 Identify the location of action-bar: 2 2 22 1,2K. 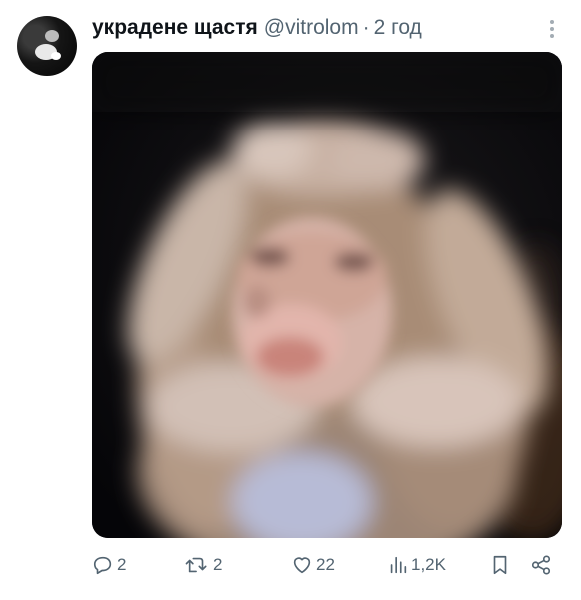
(327, 565).